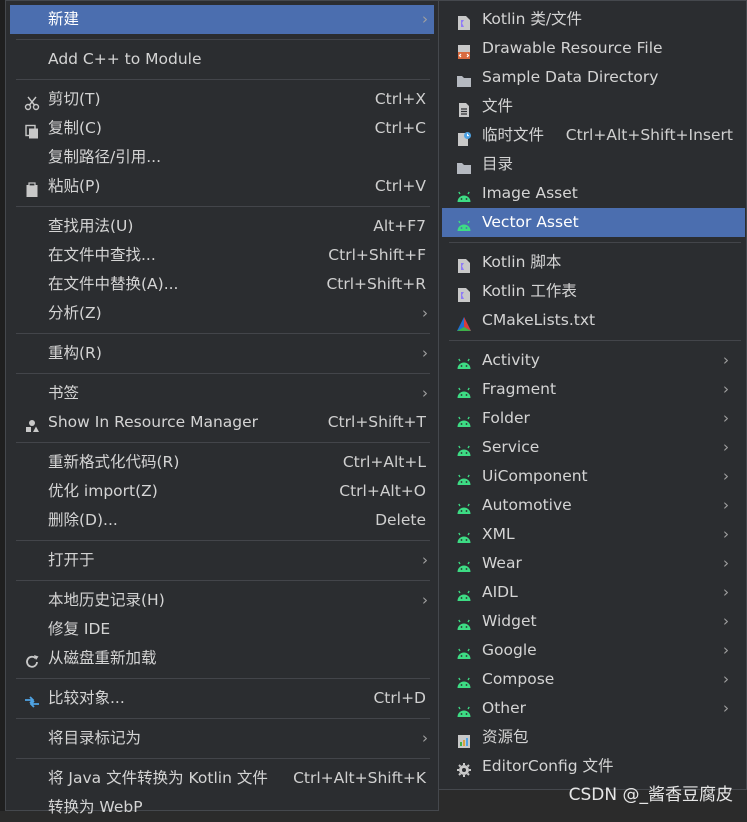 This screenshot has height=822, width=747. What do you see at coordinates (502, 563) in the screenshot?
I see `menu-item-label: Wear` at bounding box center [502, 563].